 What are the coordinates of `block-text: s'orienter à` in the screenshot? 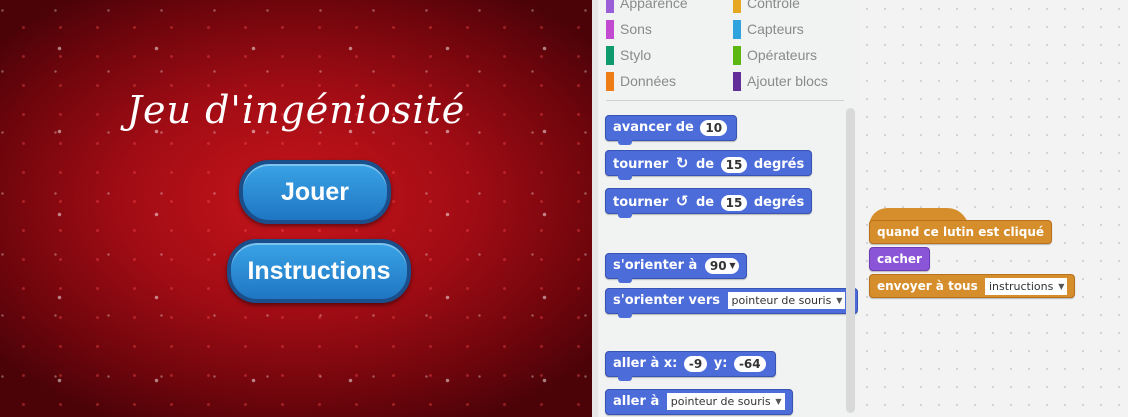 It's located at (655, 265).